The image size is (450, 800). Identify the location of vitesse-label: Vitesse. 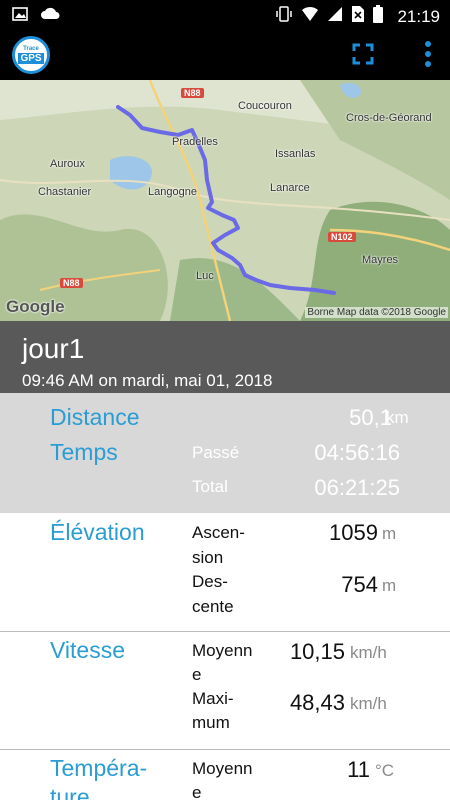
(88, 650).